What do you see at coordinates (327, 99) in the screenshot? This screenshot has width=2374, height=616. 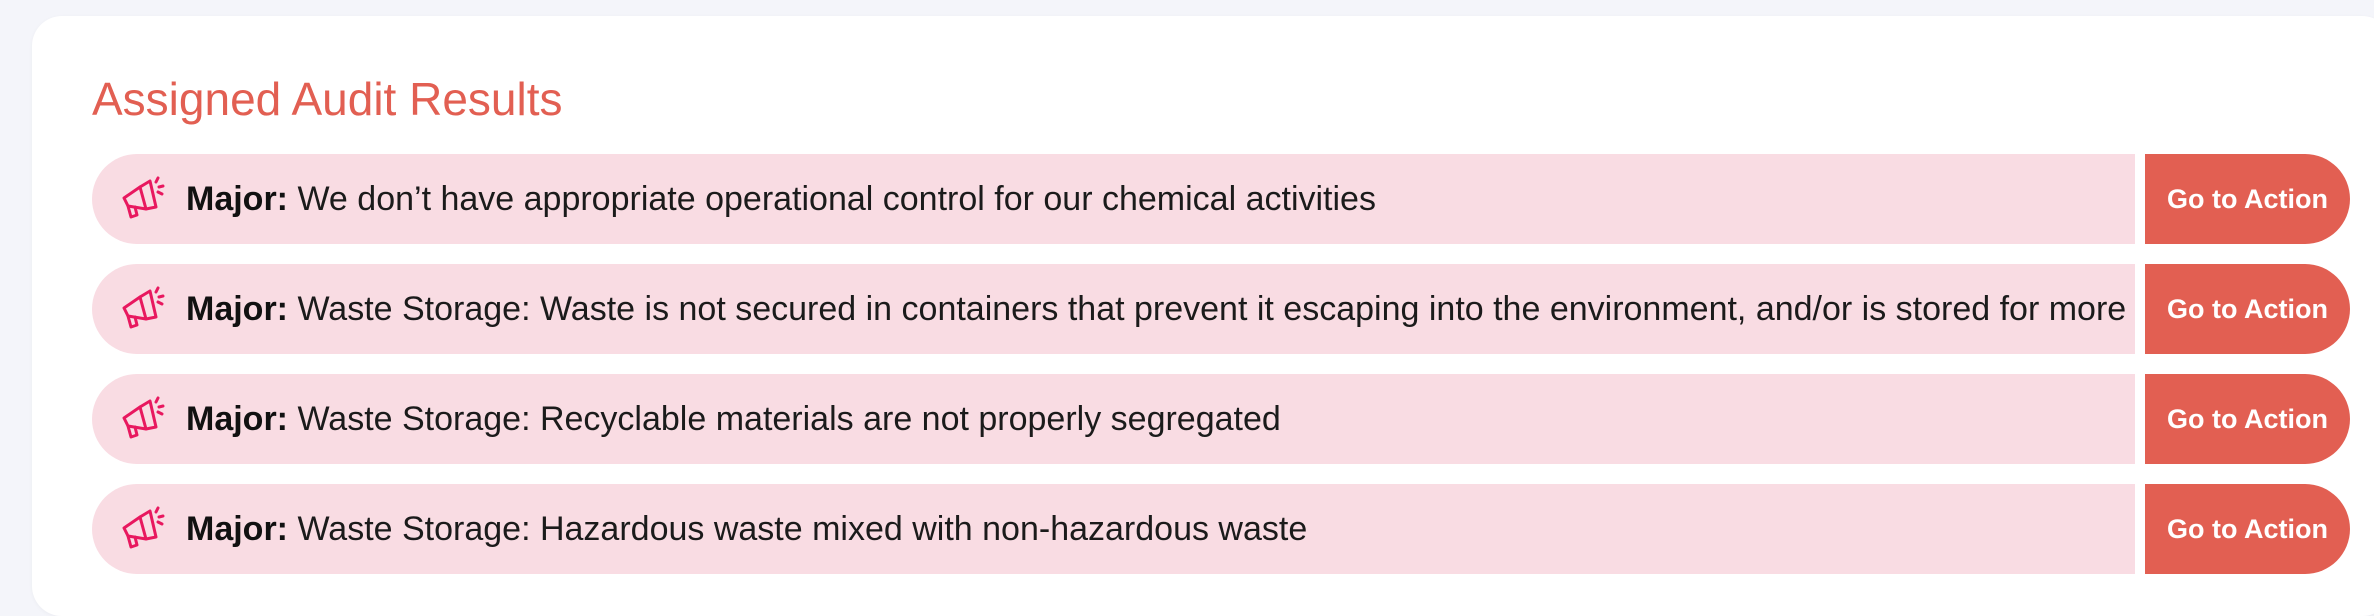 I see `section-title: Assigned Audit Results` at bounding box center [327, 99].